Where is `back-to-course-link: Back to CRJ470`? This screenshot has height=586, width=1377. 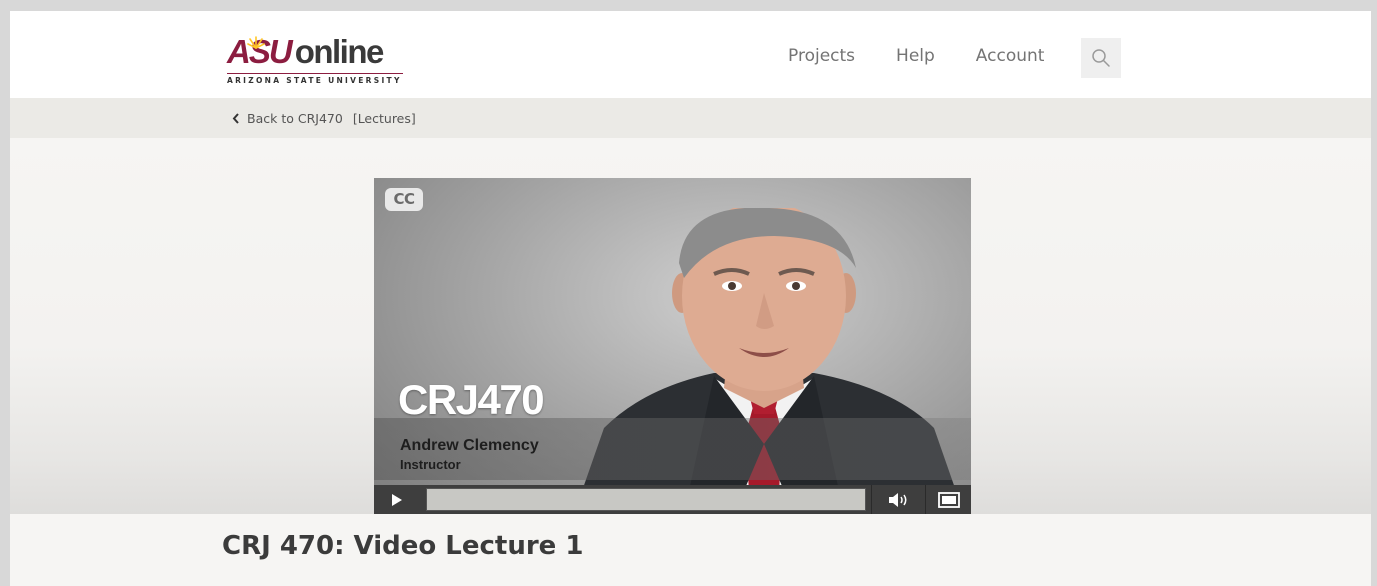 back-to-course-link: Back to CRJ470 is located at coordinates (295, 118).